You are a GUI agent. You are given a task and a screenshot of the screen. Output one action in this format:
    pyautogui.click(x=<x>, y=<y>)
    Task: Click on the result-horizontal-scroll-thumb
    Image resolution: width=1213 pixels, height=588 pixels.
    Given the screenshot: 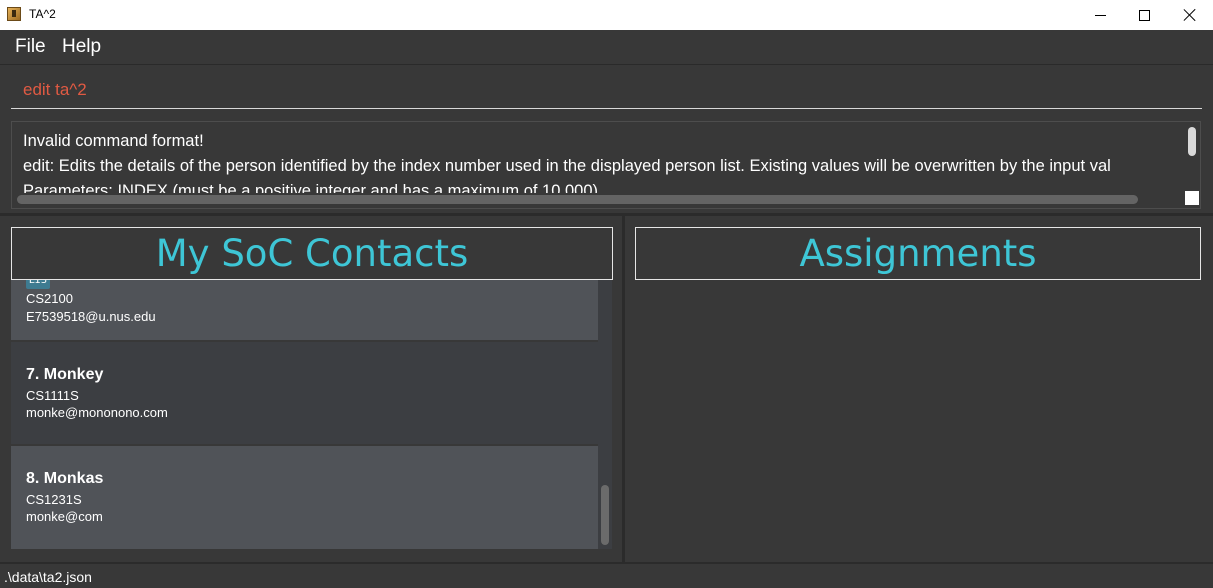 What is the action you would take?
    pyautogui.click(x=577, y=199)
    